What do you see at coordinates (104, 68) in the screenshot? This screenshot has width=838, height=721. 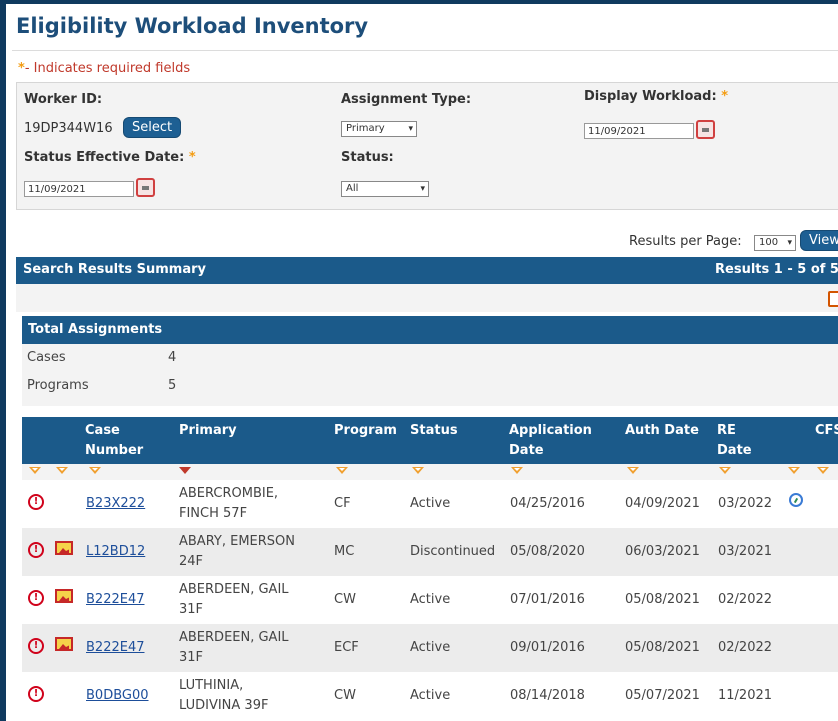 I see `required-fields-note: *- Indicates required fields` at bounding box center [104, 68].